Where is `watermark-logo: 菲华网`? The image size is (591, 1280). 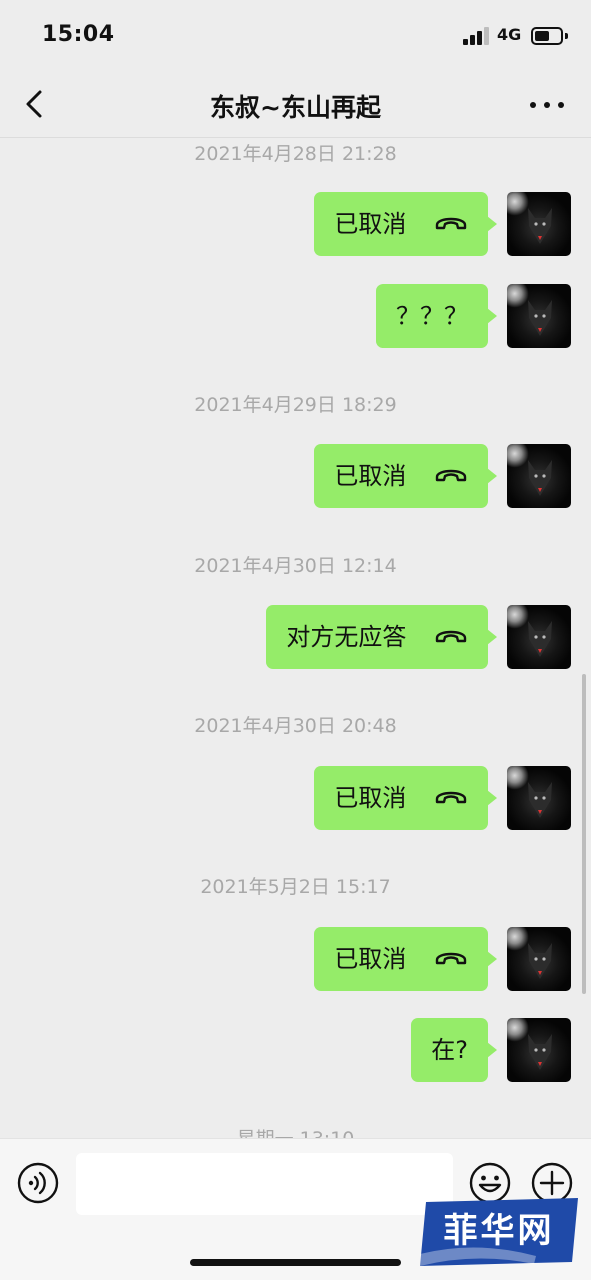 watermark-logo: 菲华网 is located at coordinates (499, 1232).